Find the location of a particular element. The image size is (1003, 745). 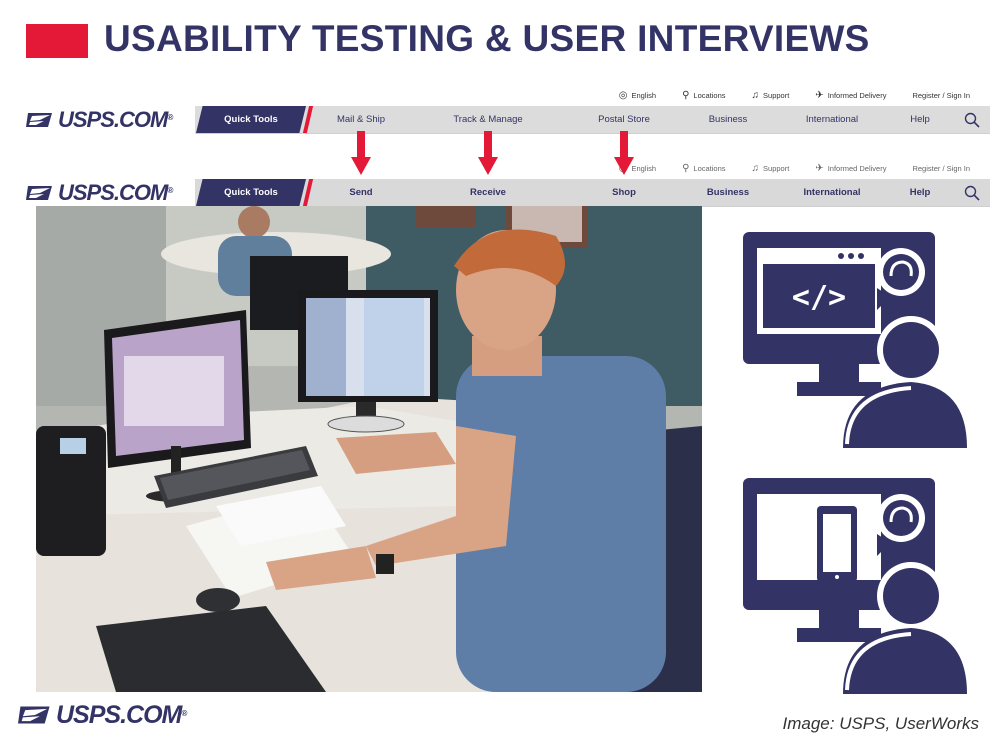

nav-receive: Receive is located at coordinates (488, 192).